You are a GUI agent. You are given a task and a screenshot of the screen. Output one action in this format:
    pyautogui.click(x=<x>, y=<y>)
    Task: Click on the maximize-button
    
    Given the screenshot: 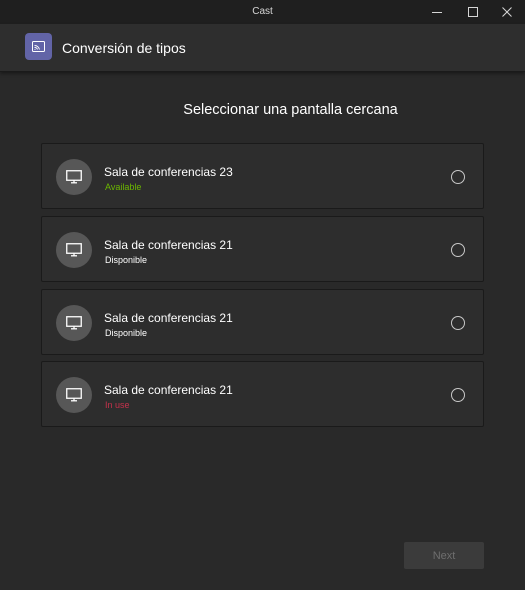 What is the action you would take?
    pyautogui.click(x=473, y=12)
    